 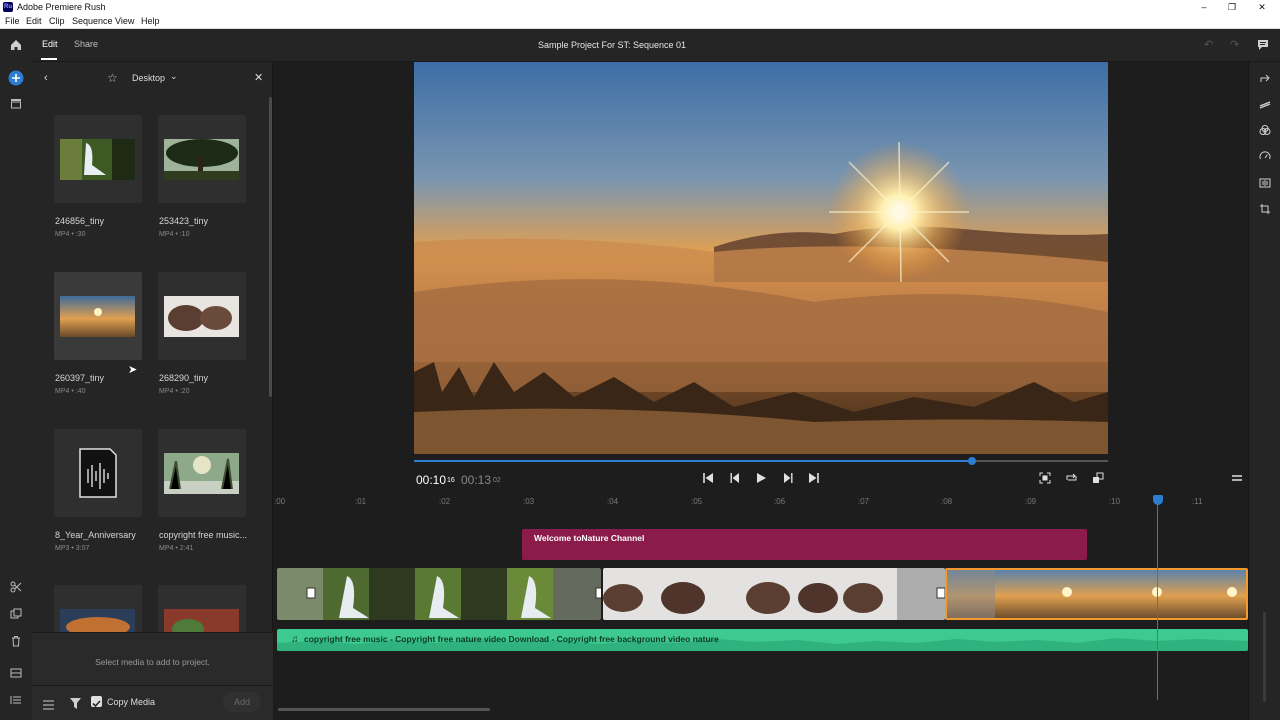 I want to click on menu-clip: Clip, so click(x=57, y=21).